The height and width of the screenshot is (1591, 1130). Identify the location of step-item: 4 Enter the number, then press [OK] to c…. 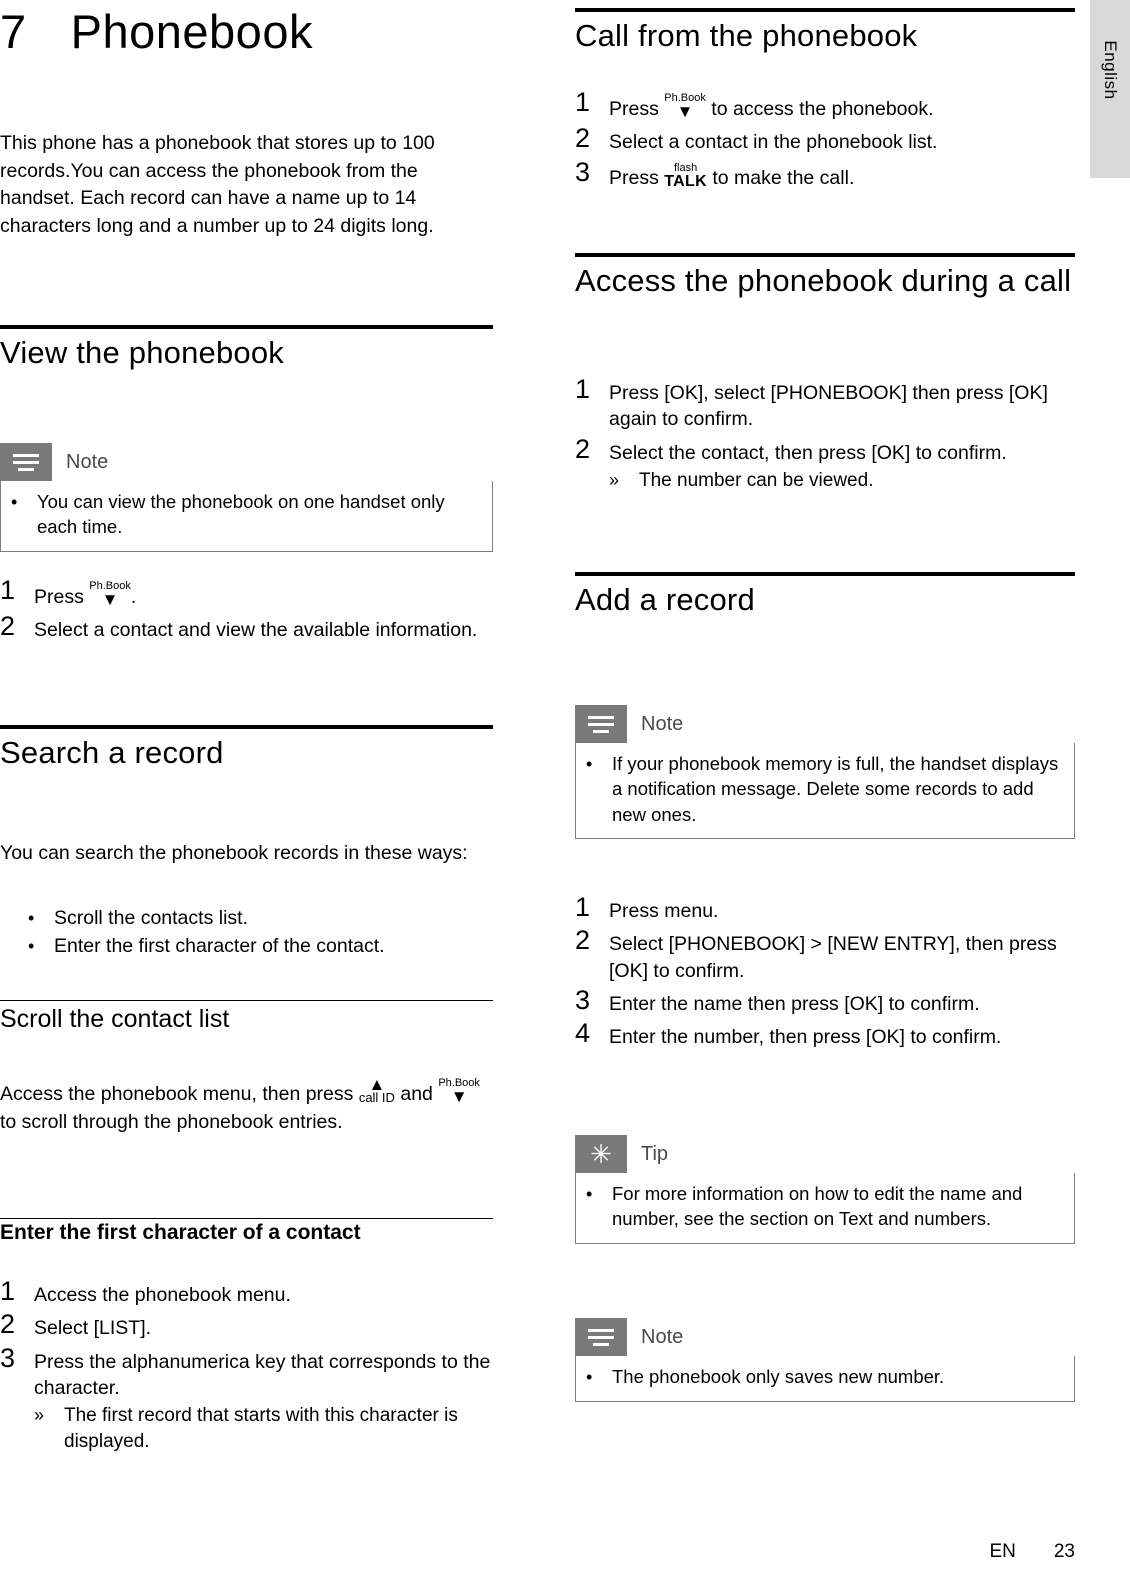
(825, 1034).